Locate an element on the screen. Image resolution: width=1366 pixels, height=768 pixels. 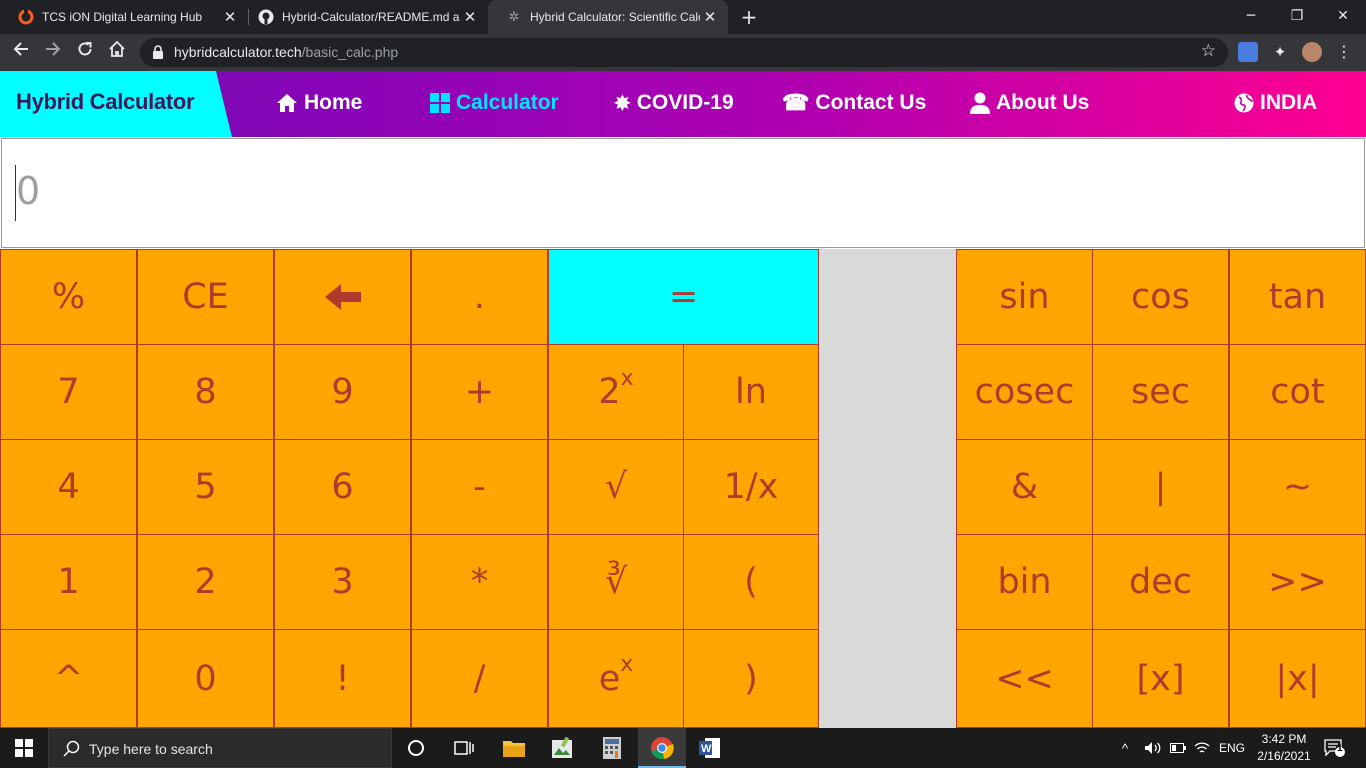
key-minus: - is located at coordinates (479, 487).